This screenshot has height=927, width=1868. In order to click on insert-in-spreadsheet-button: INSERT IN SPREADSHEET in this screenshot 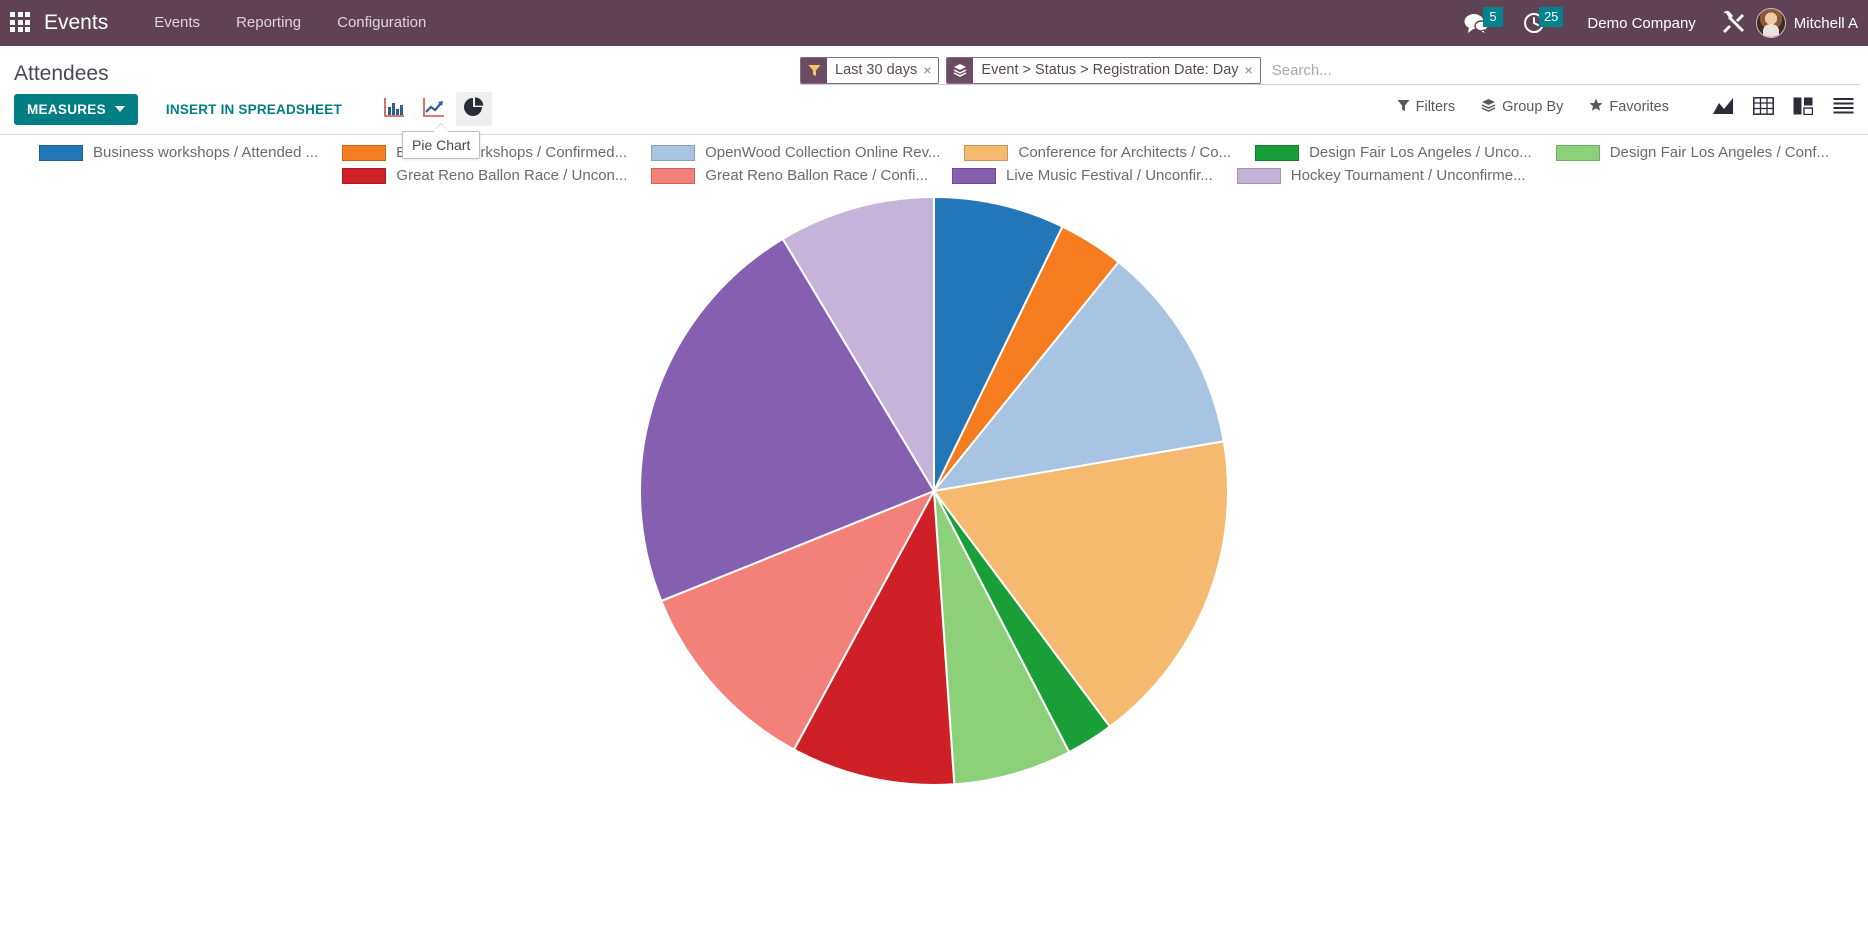, I will do `click(254, 109)`.